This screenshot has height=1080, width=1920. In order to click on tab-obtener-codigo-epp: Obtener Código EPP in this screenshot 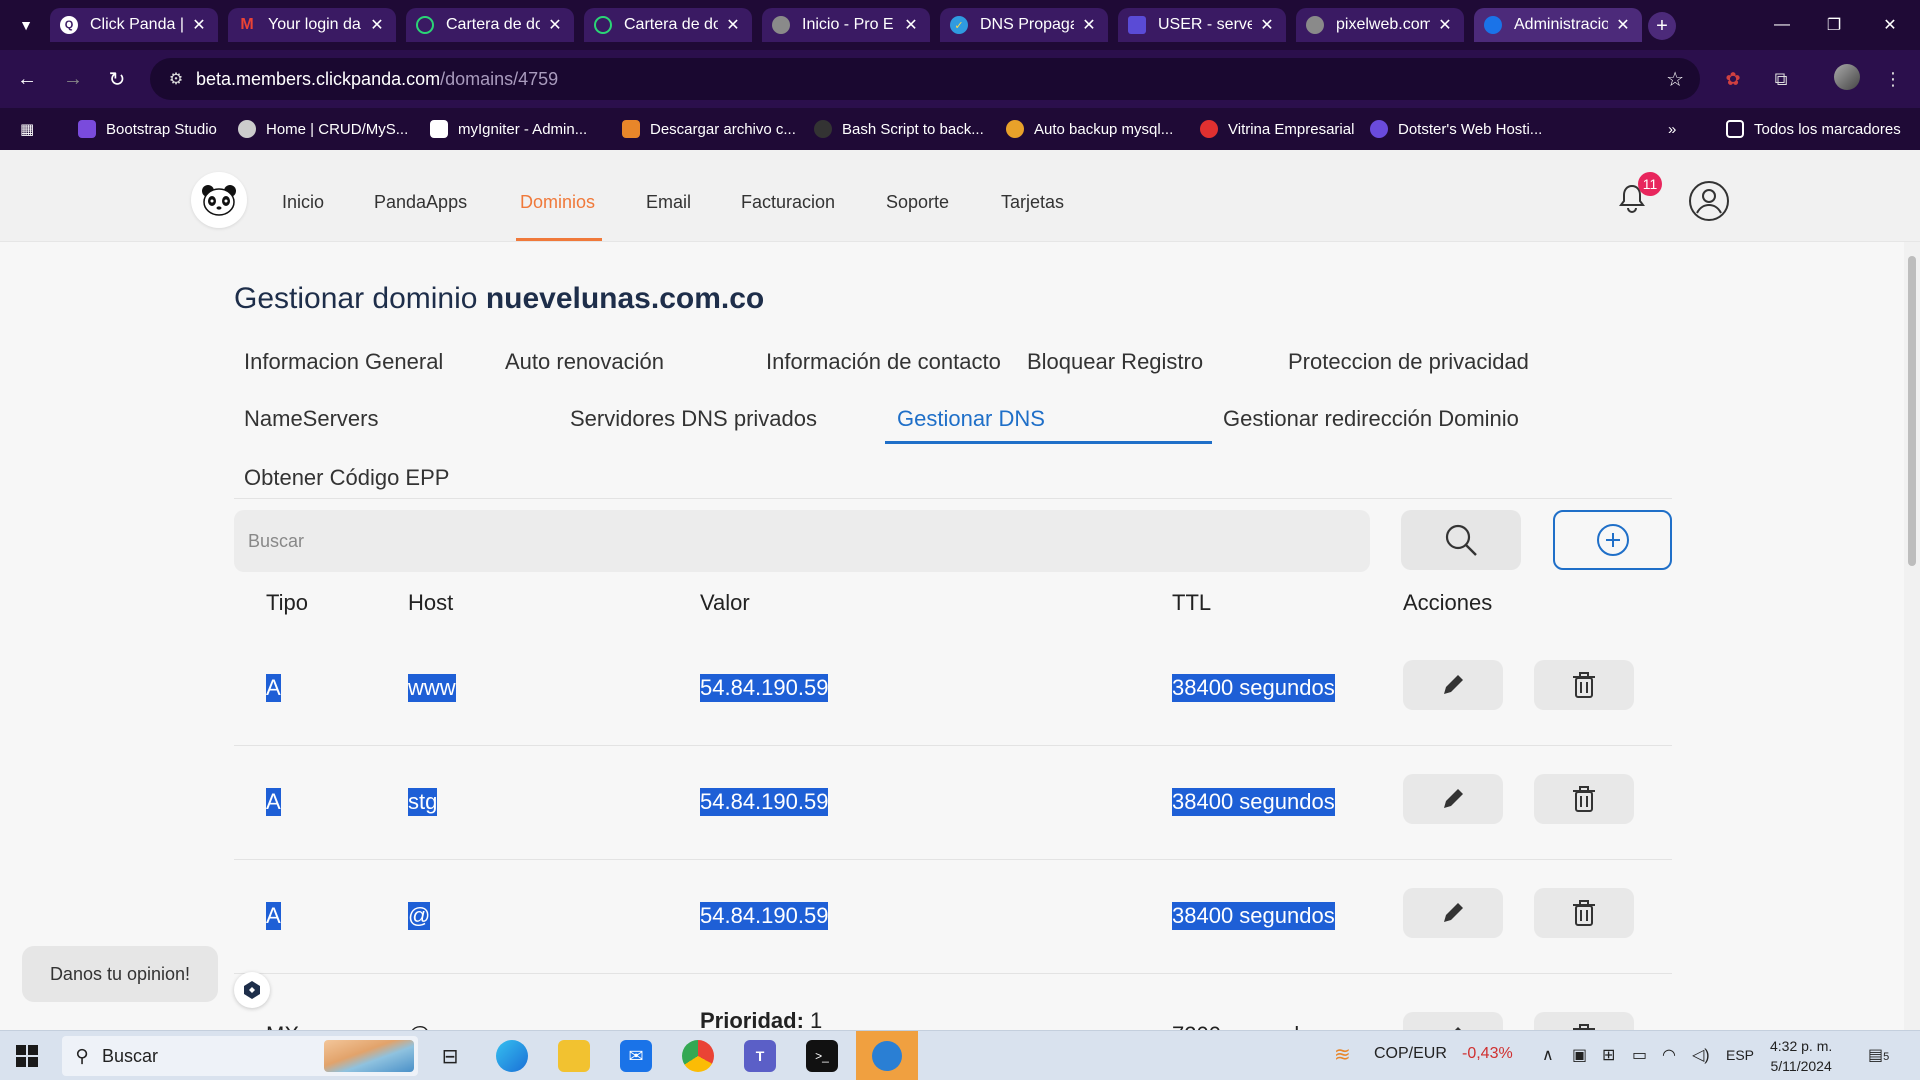, I will do `click(346, 478)`.